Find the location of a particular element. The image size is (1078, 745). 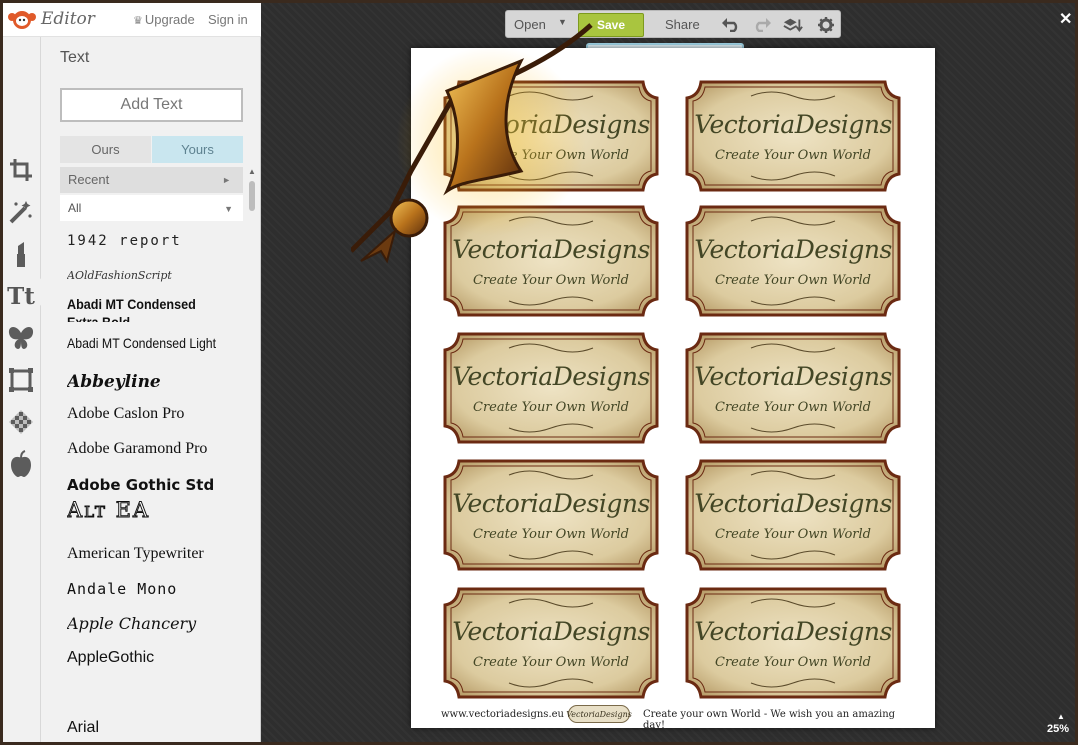

footer-url: www.vectoriadesigns.eu is located at coordinates (502, 714).